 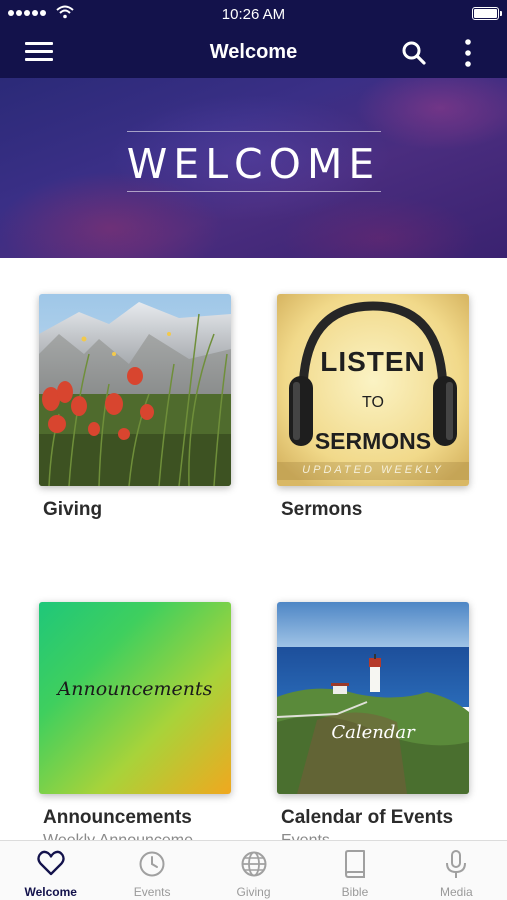 I want to click on search-icon, so click(x=414, y=53).